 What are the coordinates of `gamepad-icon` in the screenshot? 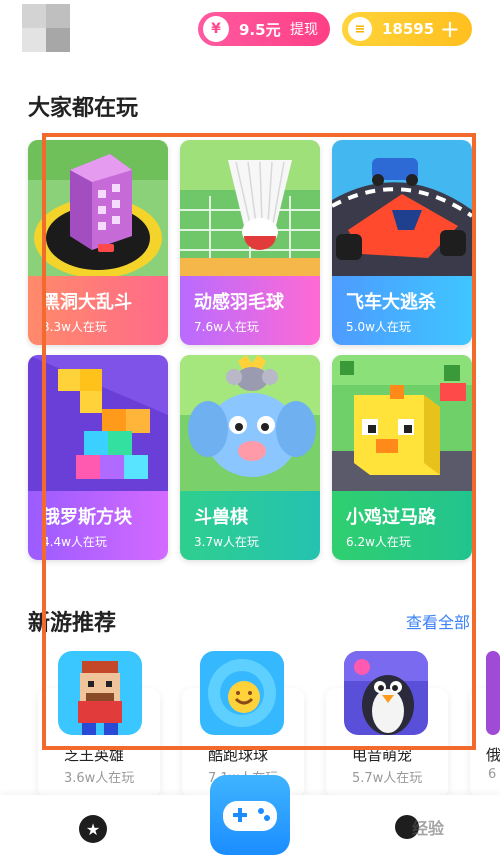 It's located at (250, 815).